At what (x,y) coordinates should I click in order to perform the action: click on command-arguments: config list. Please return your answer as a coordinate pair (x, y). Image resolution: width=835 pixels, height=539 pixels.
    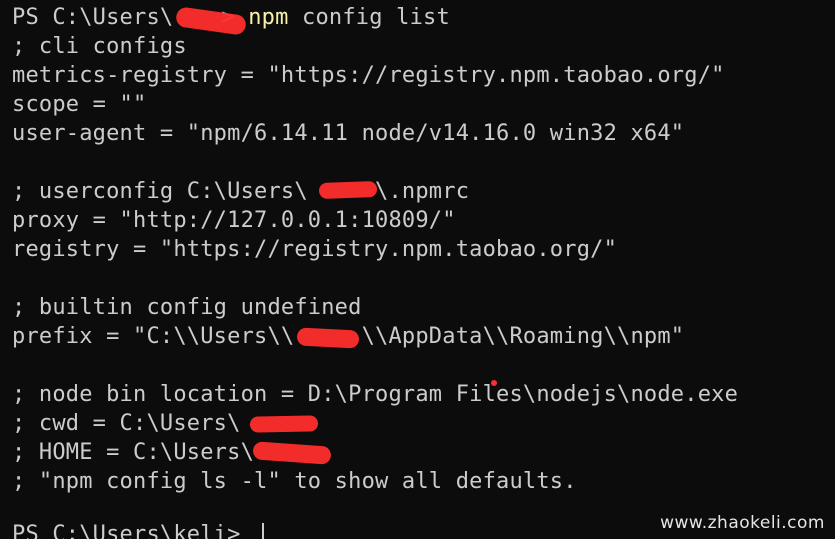
    Looking at the image, I should click on (369, 17).